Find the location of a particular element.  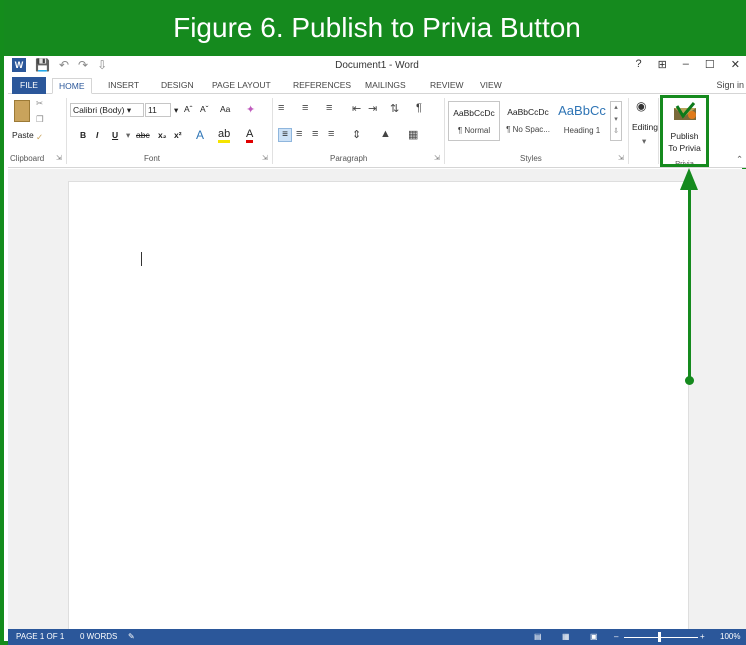

borders-icon: ▦ is located at coordinates (413, 134).